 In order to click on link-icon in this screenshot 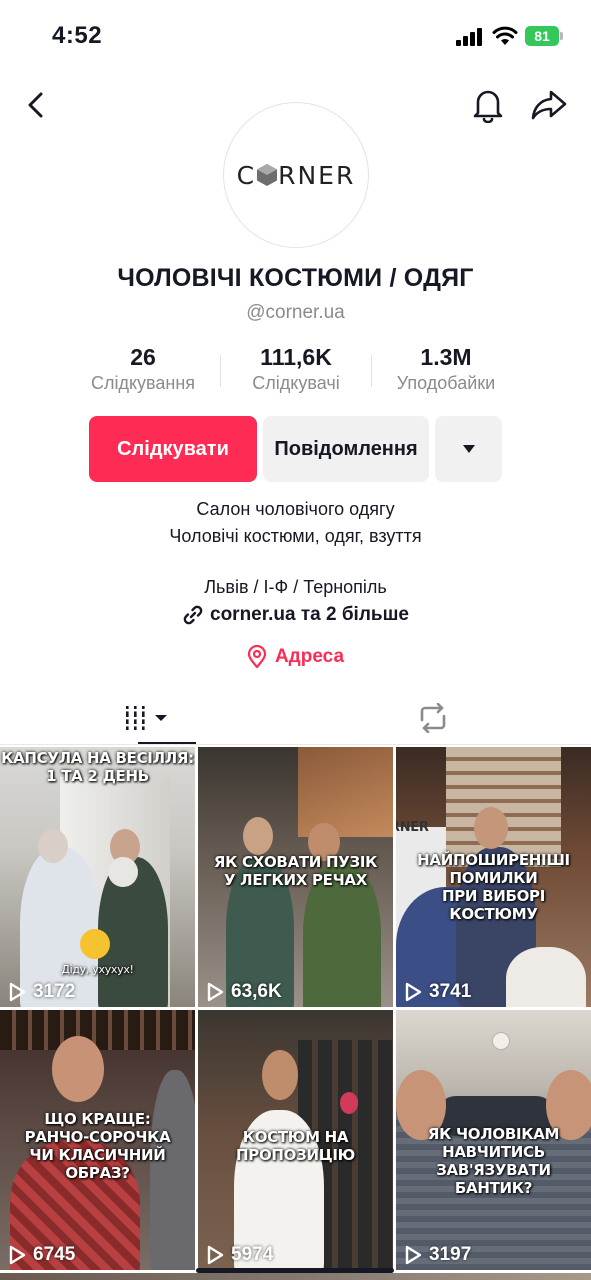, I will do `click(193, 615)`.